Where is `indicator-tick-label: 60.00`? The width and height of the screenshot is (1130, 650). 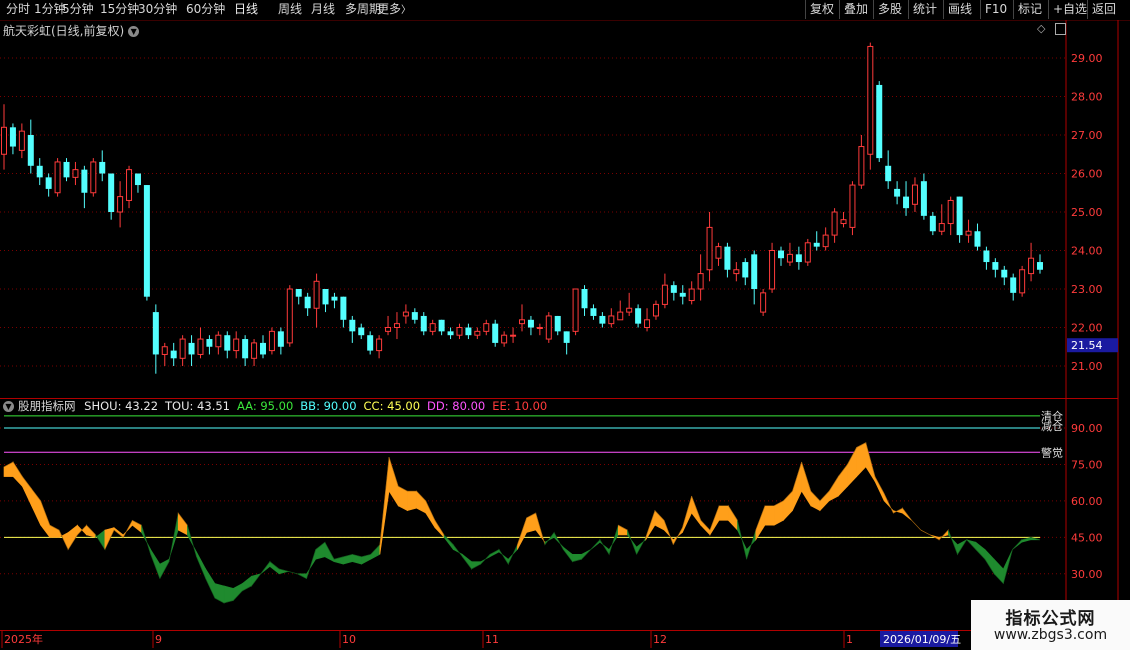
indicator-tick-label: 60.00 is located at coordinates (1087, 501).